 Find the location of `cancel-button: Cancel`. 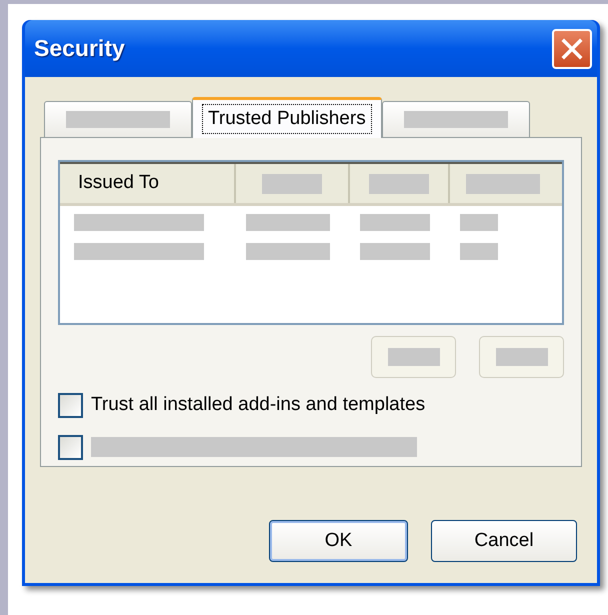

cancel-button: Cancel is located at coordinates (504, 541).